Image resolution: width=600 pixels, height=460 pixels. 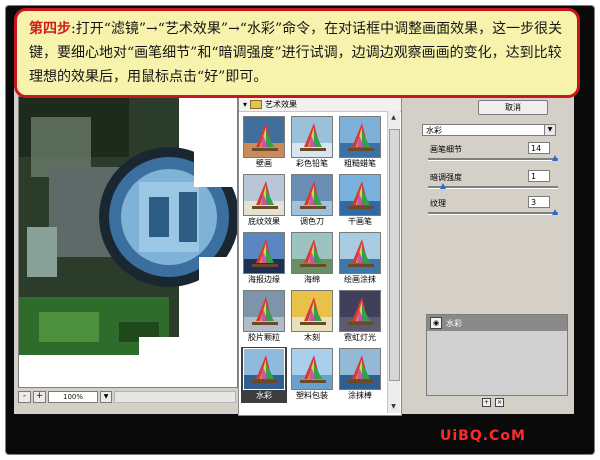 I want to click on scroll-down-icon: ▼, so click(x=393, y=406).